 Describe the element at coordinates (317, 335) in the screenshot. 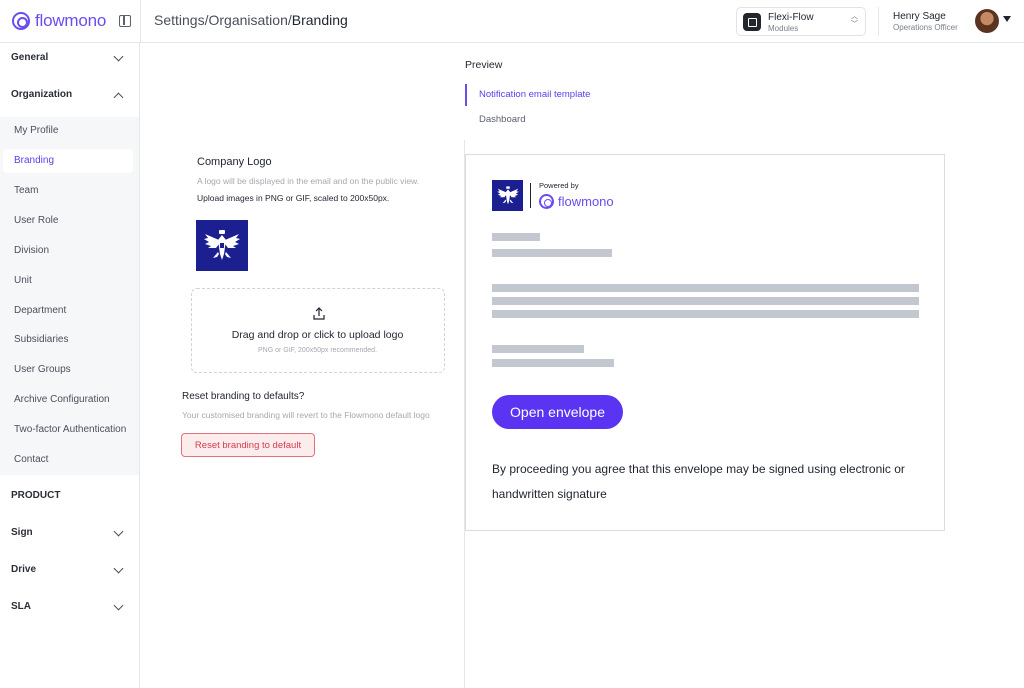

I see `dropzone-title: Drag and drop or click to upload logo` at that location.